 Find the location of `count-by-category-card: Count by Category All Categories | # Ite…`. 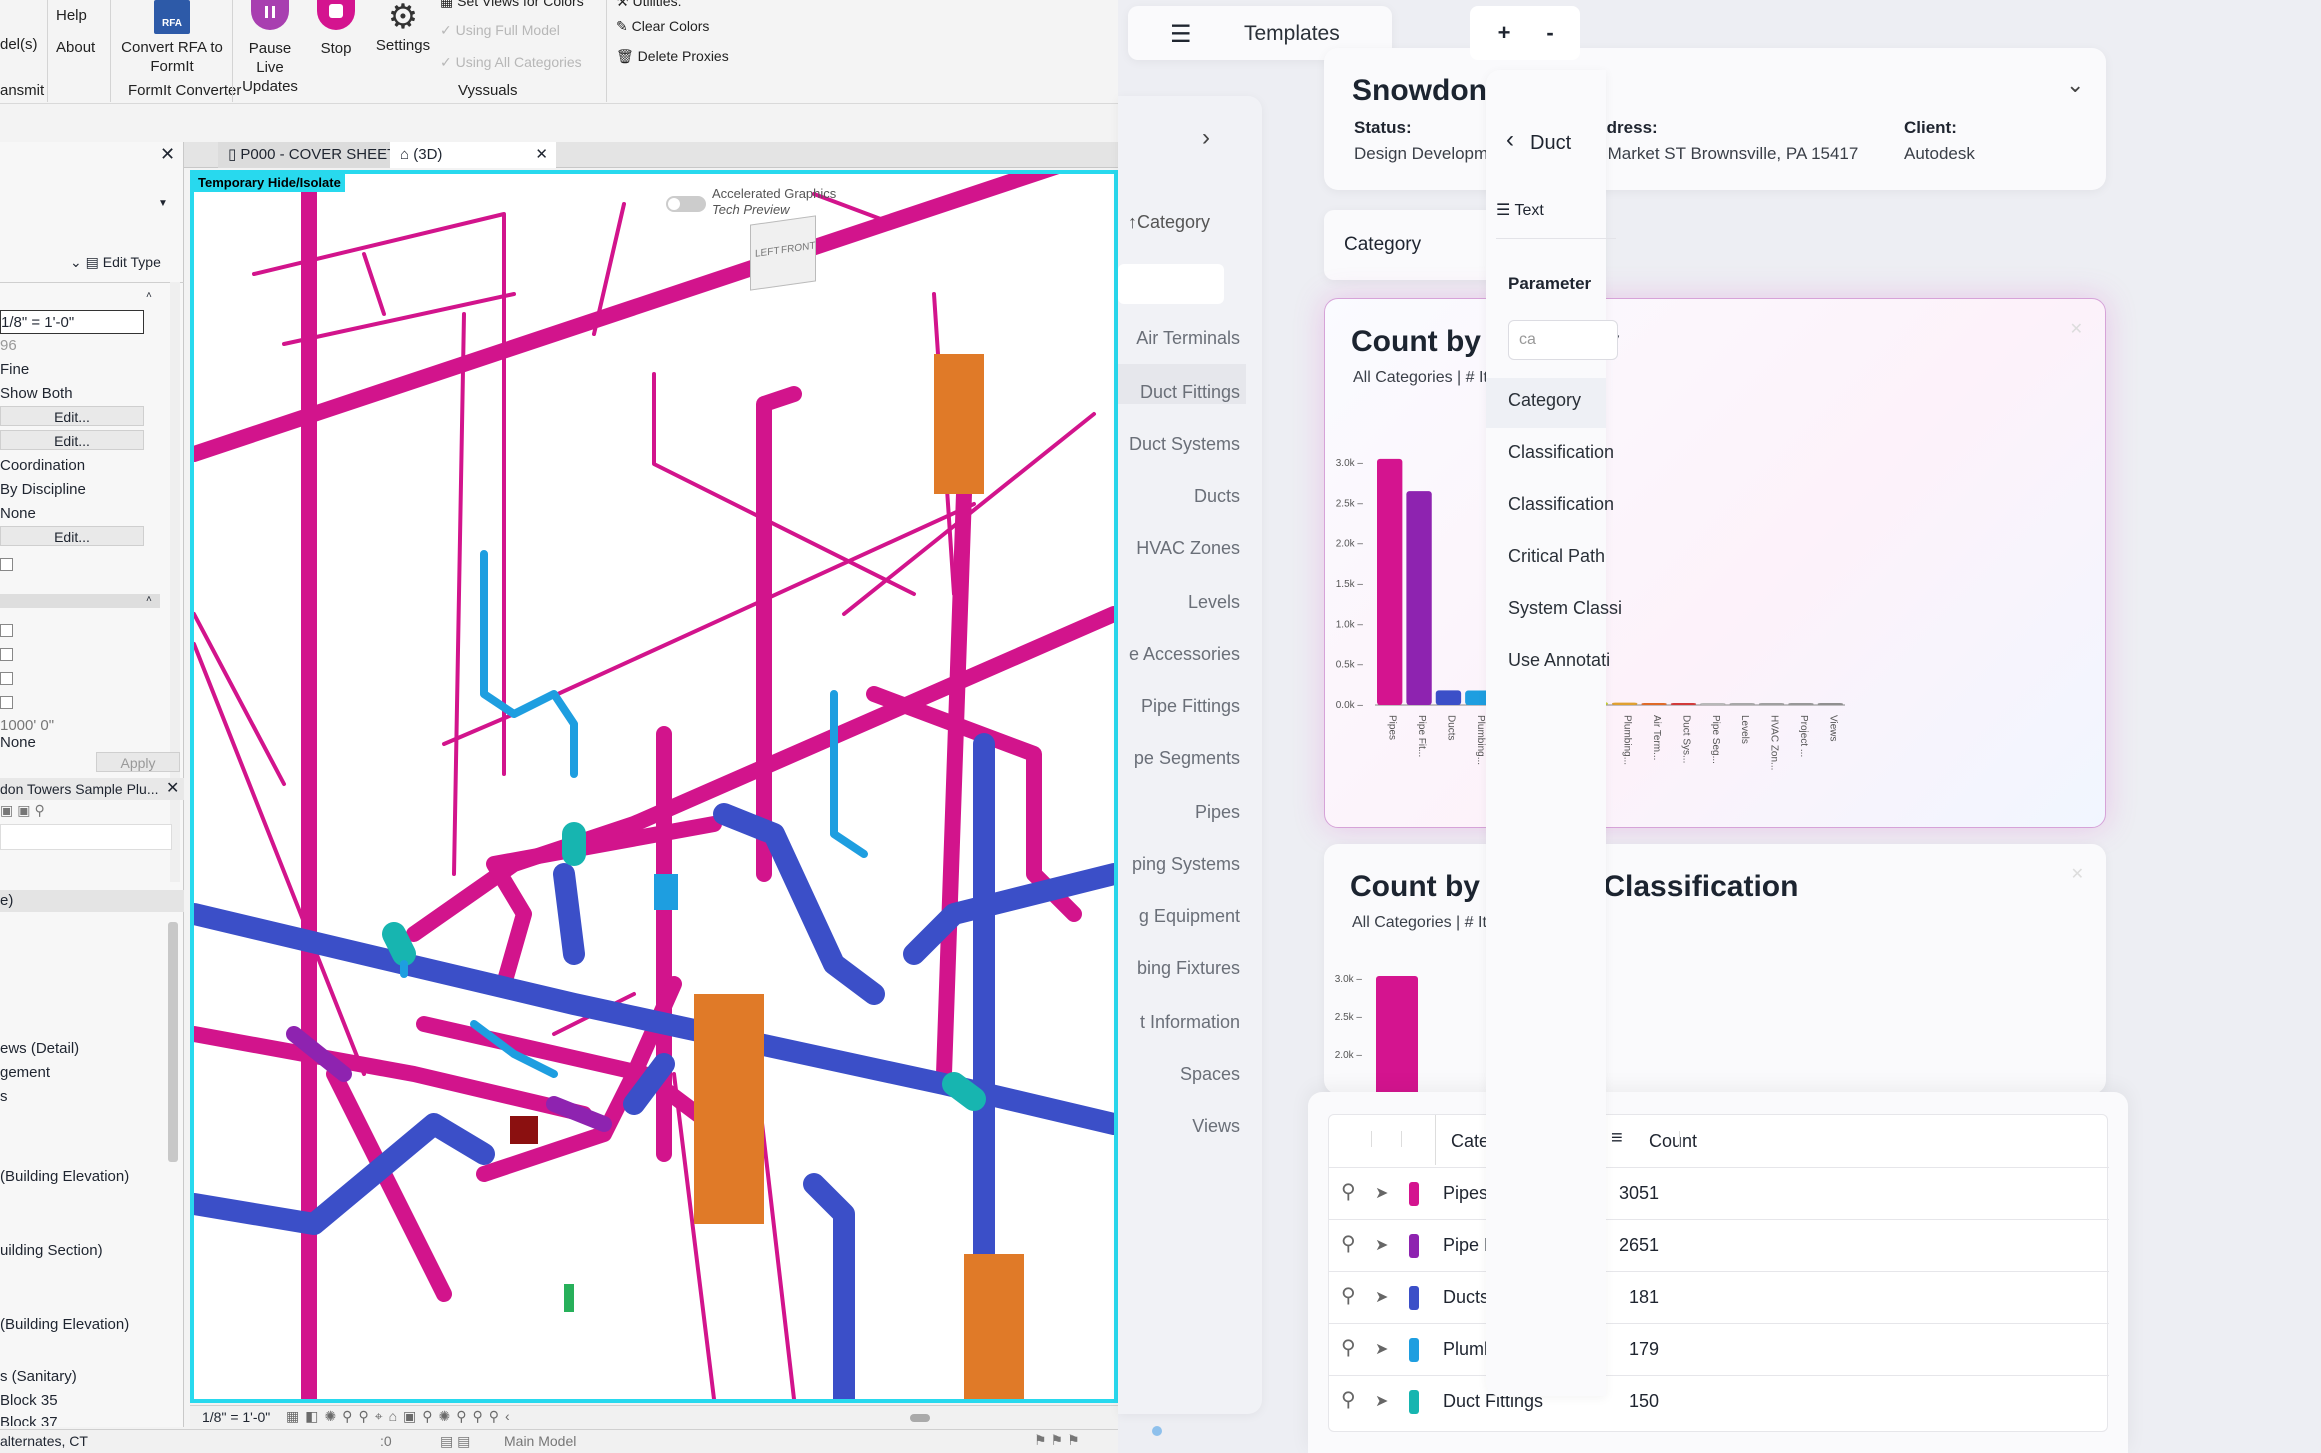

count-by-category-card: Count by Category All Categories | # Ite… is located at coordinates (1715, 563).